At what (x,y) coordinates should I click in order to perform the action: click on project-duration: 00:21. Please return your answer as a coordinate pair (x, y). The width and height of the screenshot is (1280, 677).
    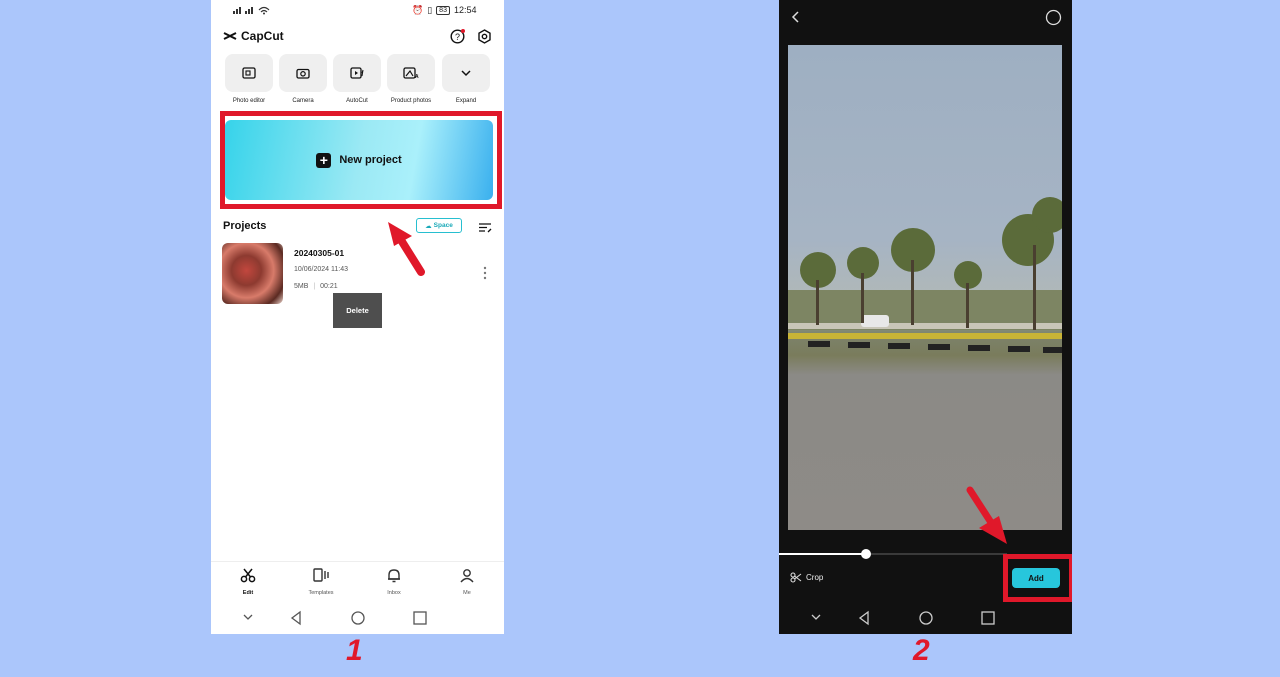
    Looking at the image, I should click on (329, 286).